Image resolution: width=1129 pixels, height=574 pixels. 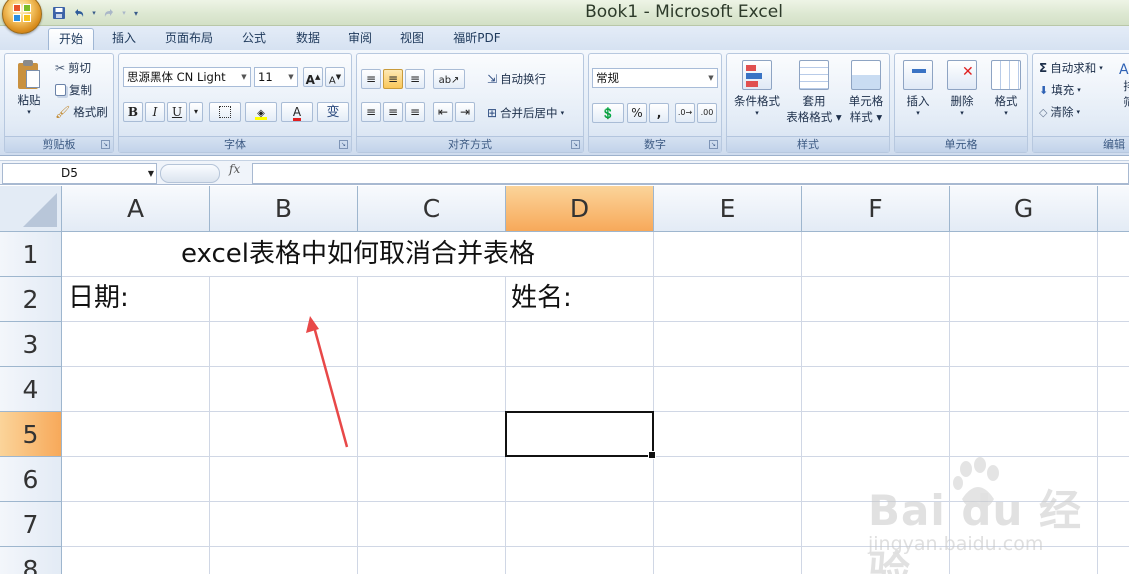 What do you see at coordinates (1060, 90) in the screenshot?
I see `fill-button: ⬇ 填充 ▾` at bounding box center [1060, 90].